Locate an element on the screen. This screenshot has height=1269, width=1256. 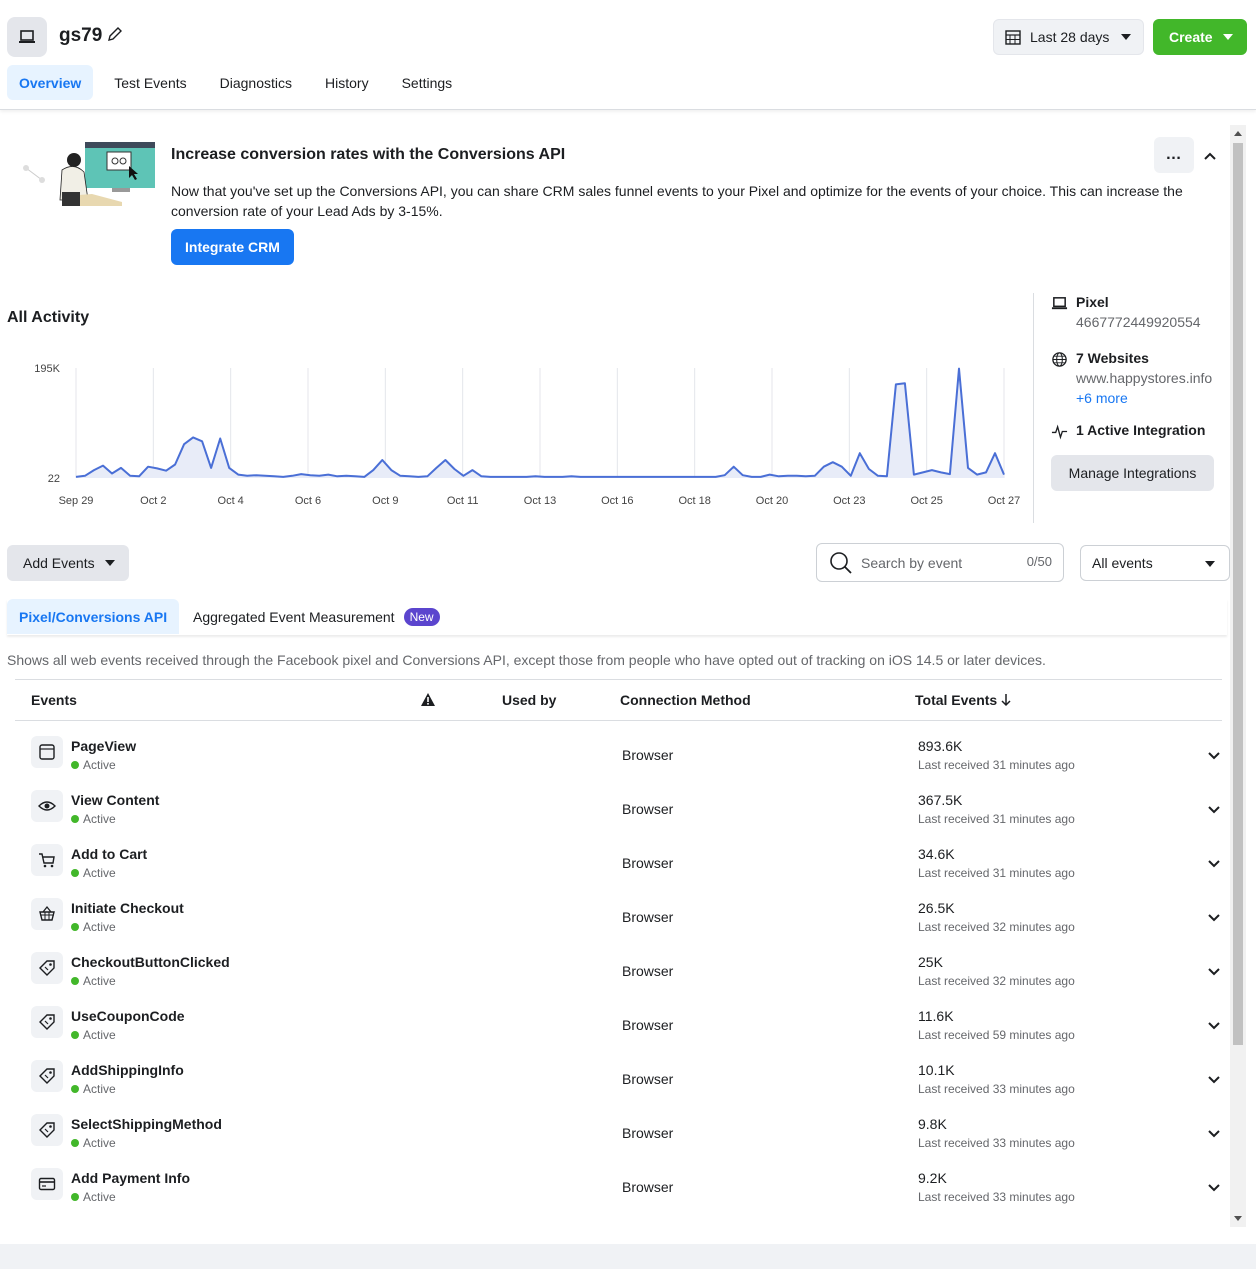
website-url: www.happystores.info is located at coordinates (1144, 378).